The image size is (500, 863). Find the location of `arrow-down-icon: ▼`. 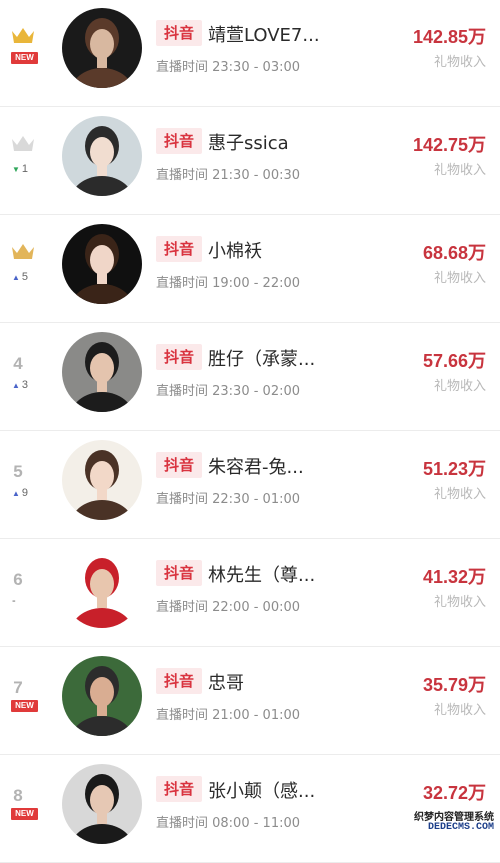

arrow-down-icon: ▼ is located at coordinates (16, 169).